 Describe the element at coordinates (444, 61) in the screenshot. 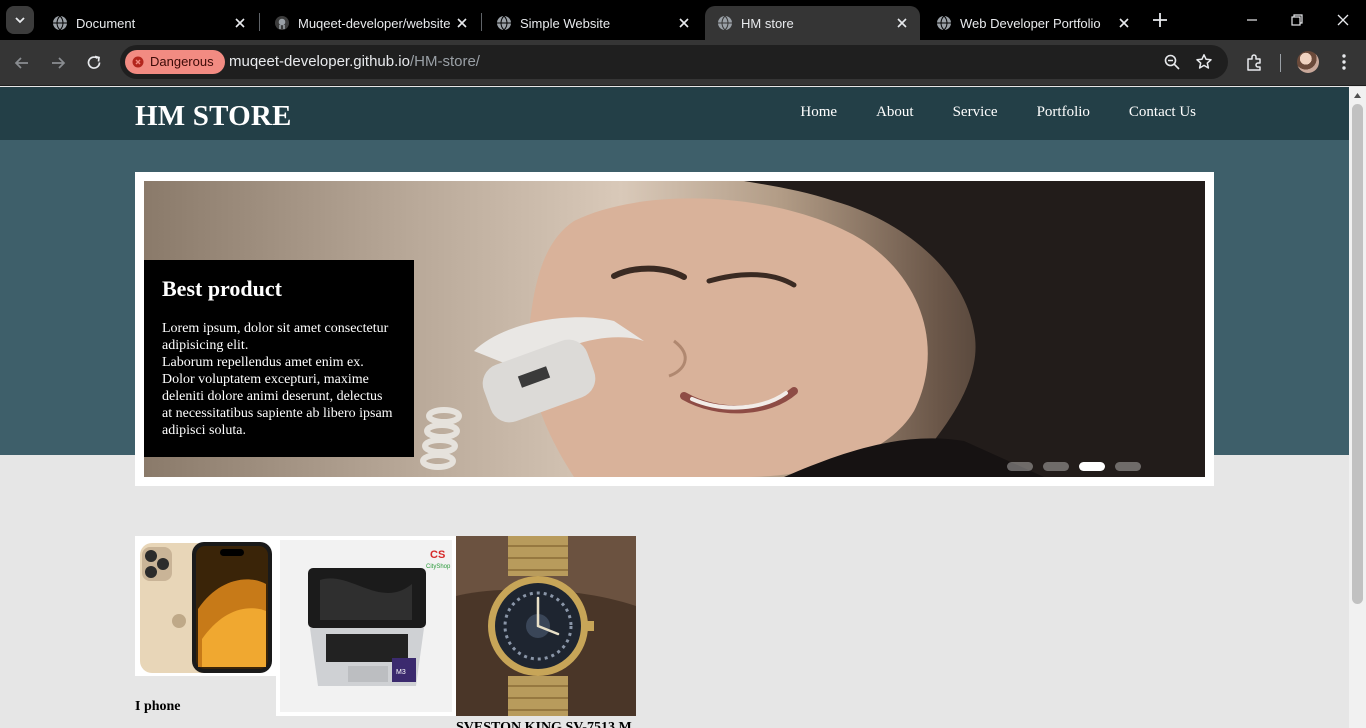

I see `url-path: /HM-store/` at that location.